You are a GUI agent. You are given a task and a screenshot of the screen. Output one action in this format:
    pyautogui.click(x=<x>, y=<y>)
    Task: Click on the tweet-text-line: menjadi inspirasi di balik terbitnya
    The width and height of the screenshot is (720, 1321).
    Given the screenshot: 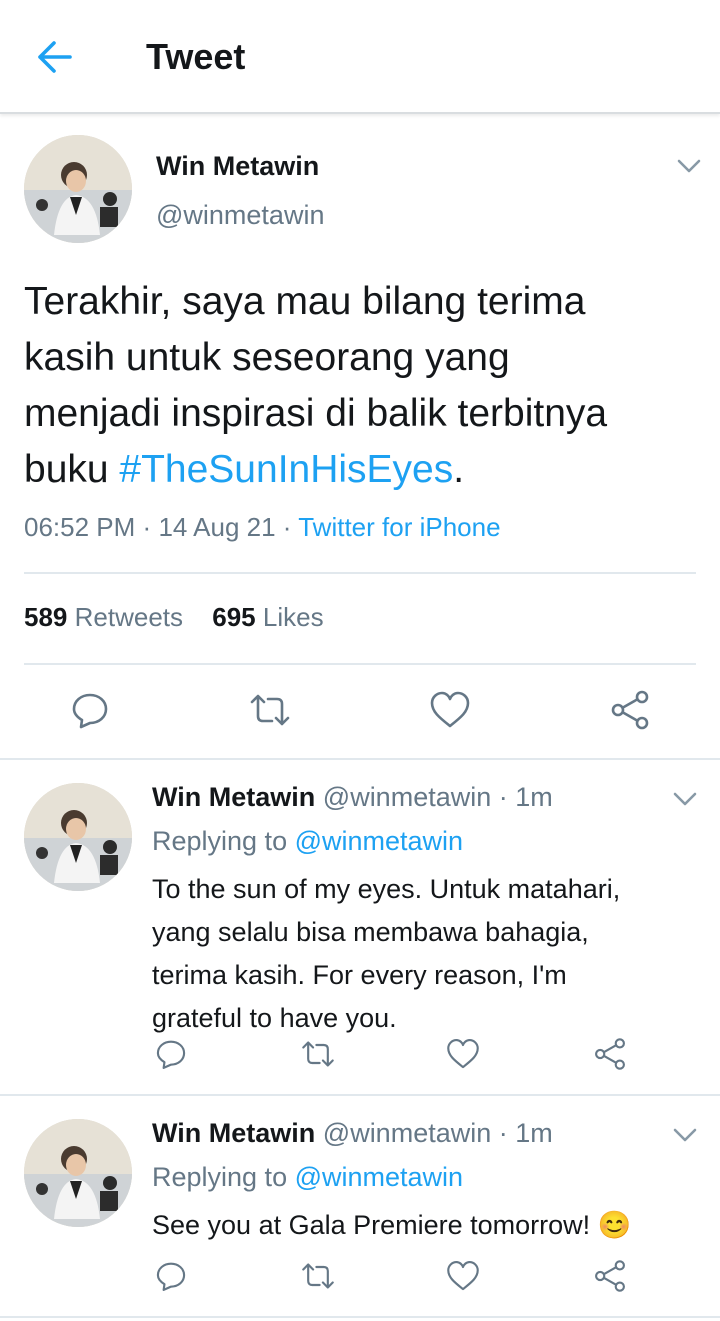 What is the action you would take?
    pyautogui.click(x=316, y=413)
    